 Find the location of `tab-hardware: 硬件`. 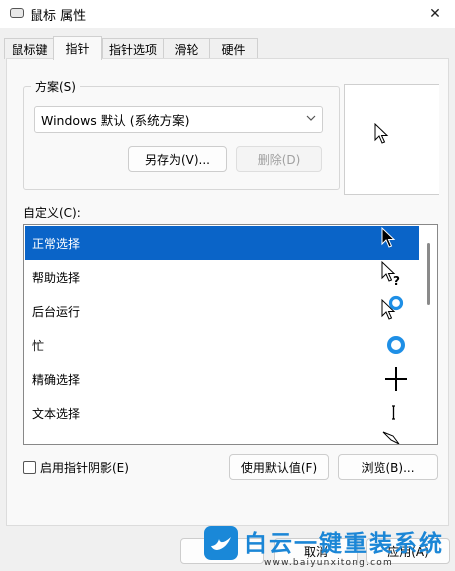

tab-hardware: 硬件 is located at coordinates (233, 48).